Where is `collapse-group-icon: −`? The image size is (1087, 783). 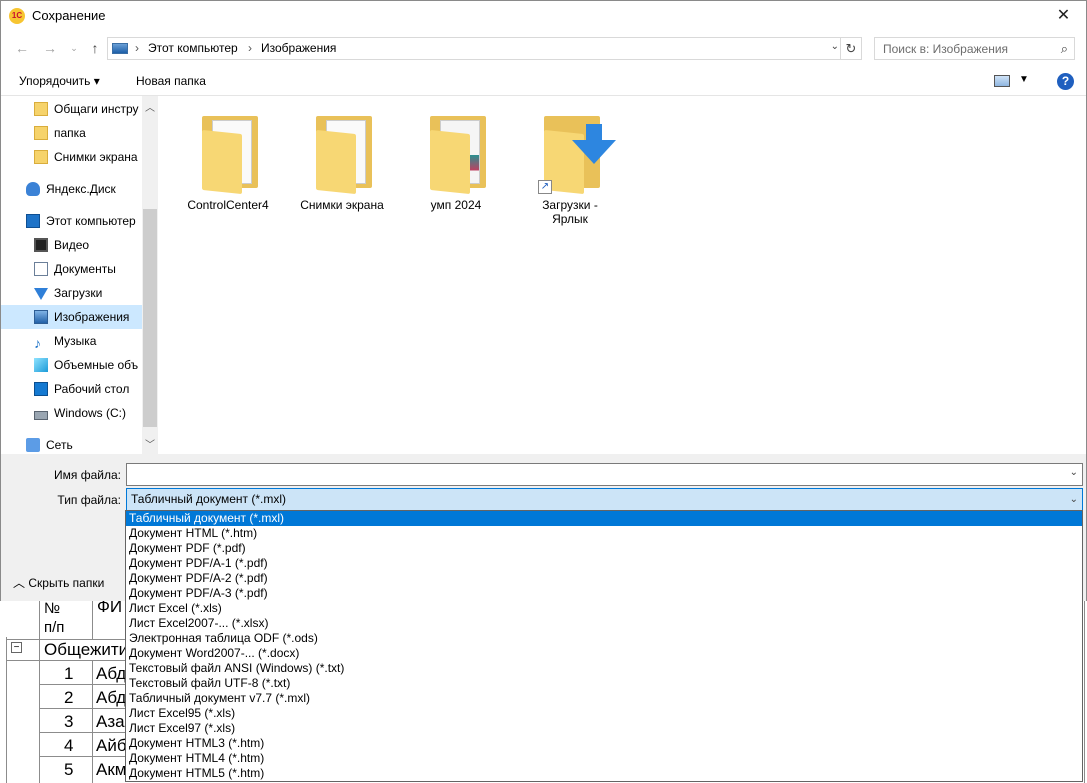 collapse-group-icon: − is located at coordinates (16, 647).